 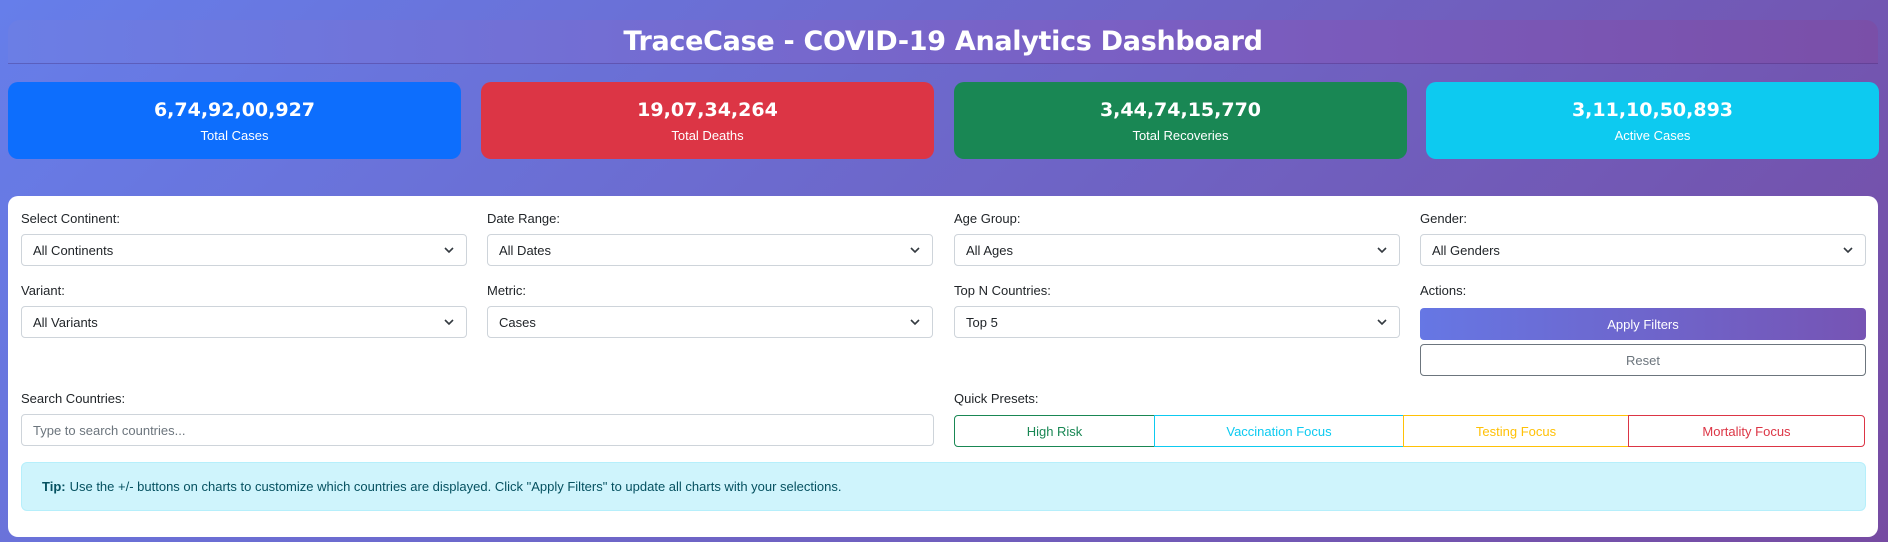 I want to click on age-group-filter: Age Group: All Ages, so click(x=1177, y=238).